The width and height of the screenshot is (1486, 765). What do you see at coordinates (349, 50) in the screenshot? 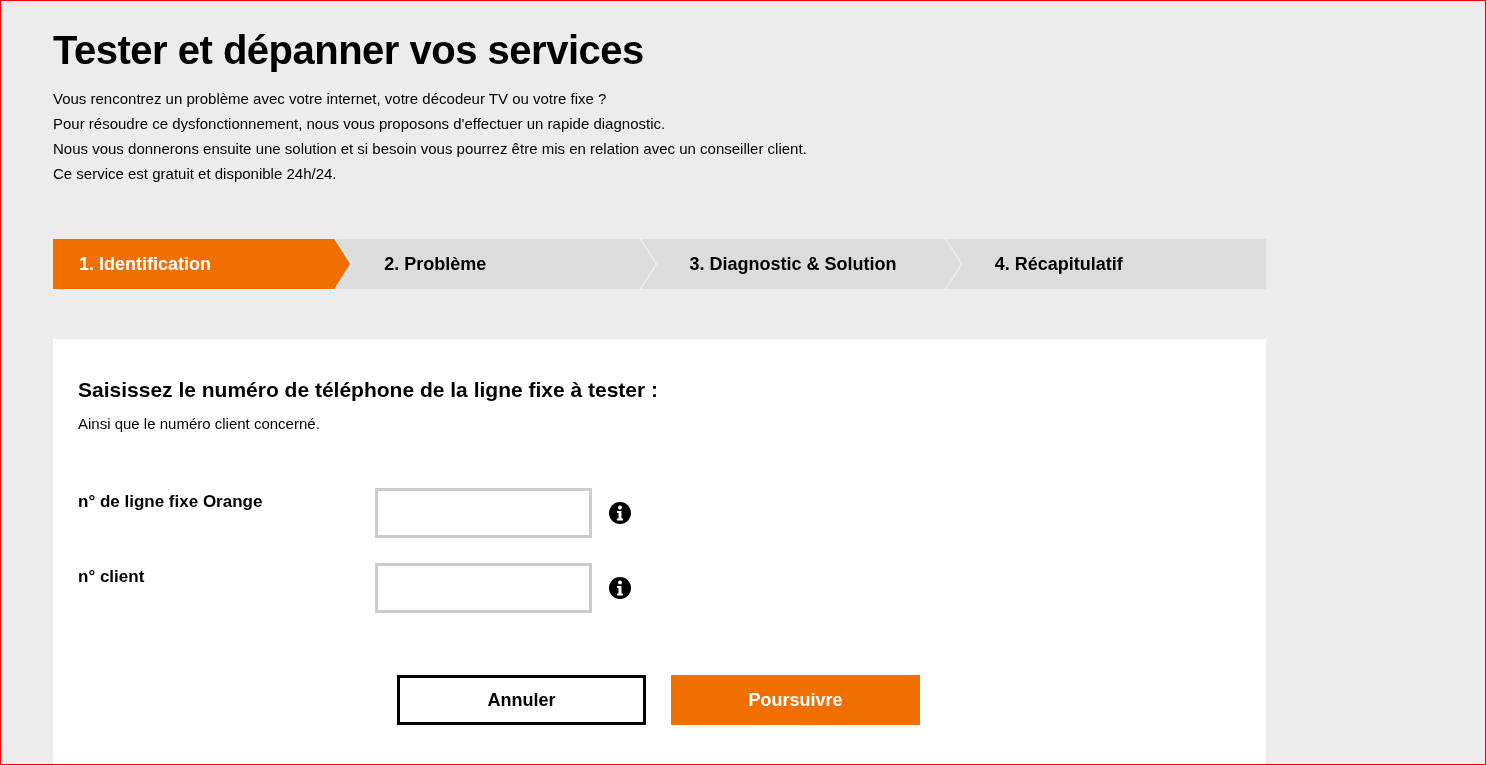
I see `page-title: Tester et dépanner vos services` at bounding box center [349, 50].